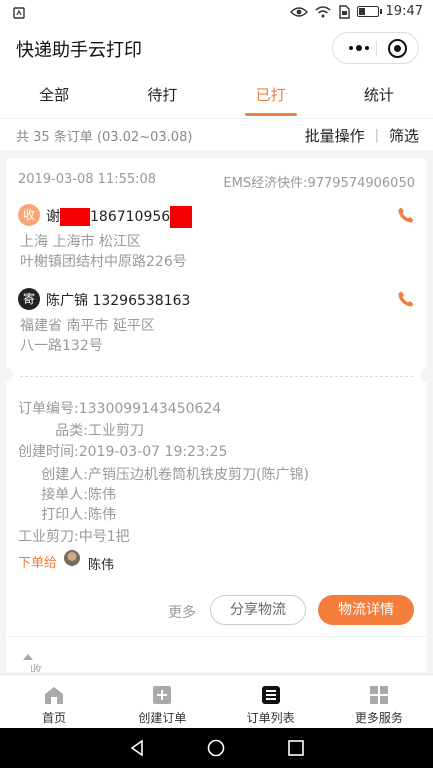 This screenshot has width=433, height=768. What do you see at coordinates (29, 299) in the screenshot?
I see `sender-badge: 寄` at bounding box center [29, 299].